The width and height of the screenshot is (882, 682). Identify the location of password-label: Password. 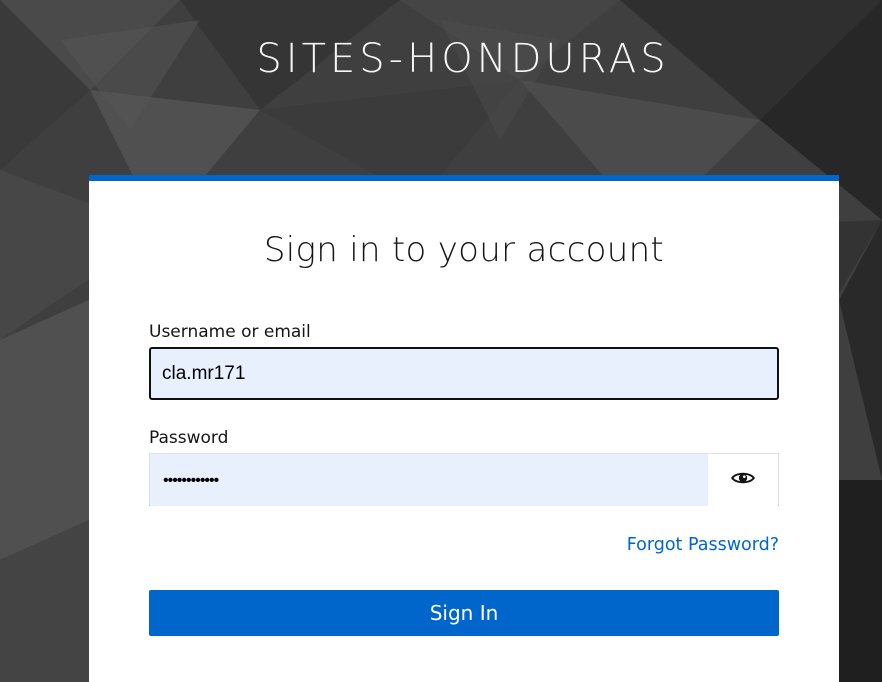
(189, 438).